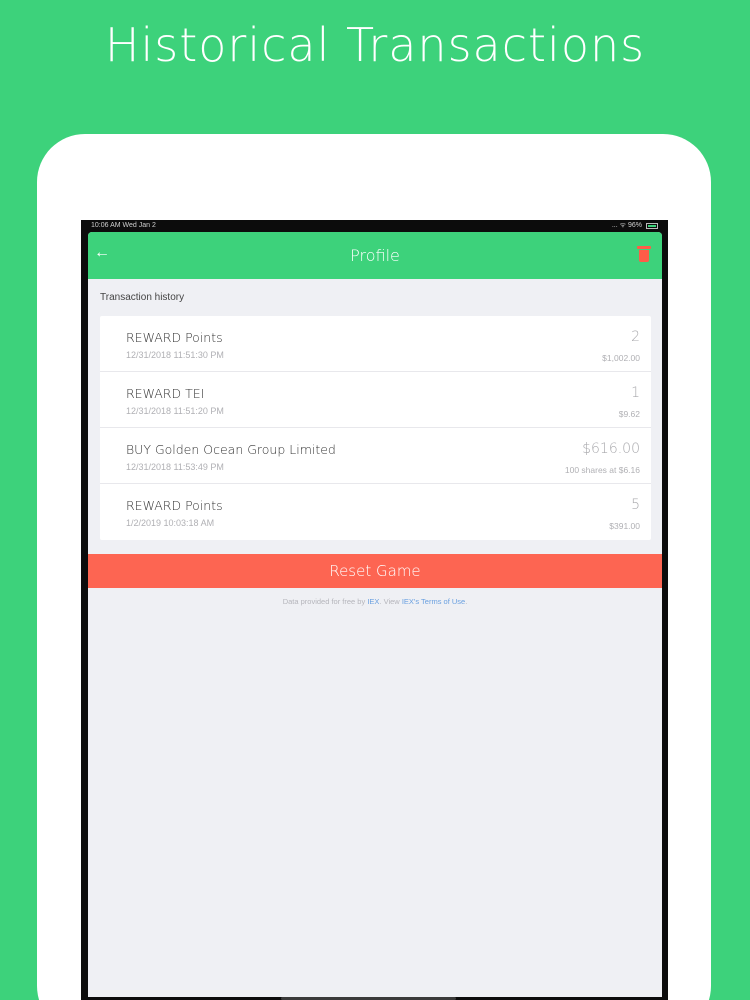 The height and width of the screenshot is (1000, 750). Describe the element at coordinates (626, 225) in the screenshot. I see `status-indicators: ... ᯤ 96%` at that location.